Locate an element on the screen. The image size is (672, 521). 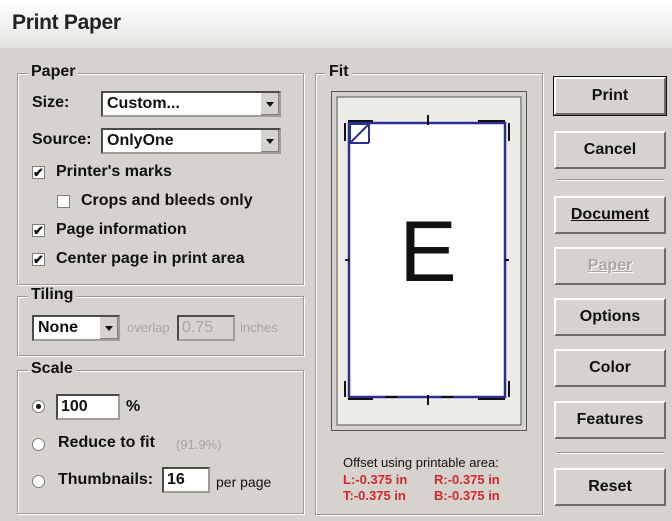
scale-percent-input: 100 is located at coordinates (88, 407).